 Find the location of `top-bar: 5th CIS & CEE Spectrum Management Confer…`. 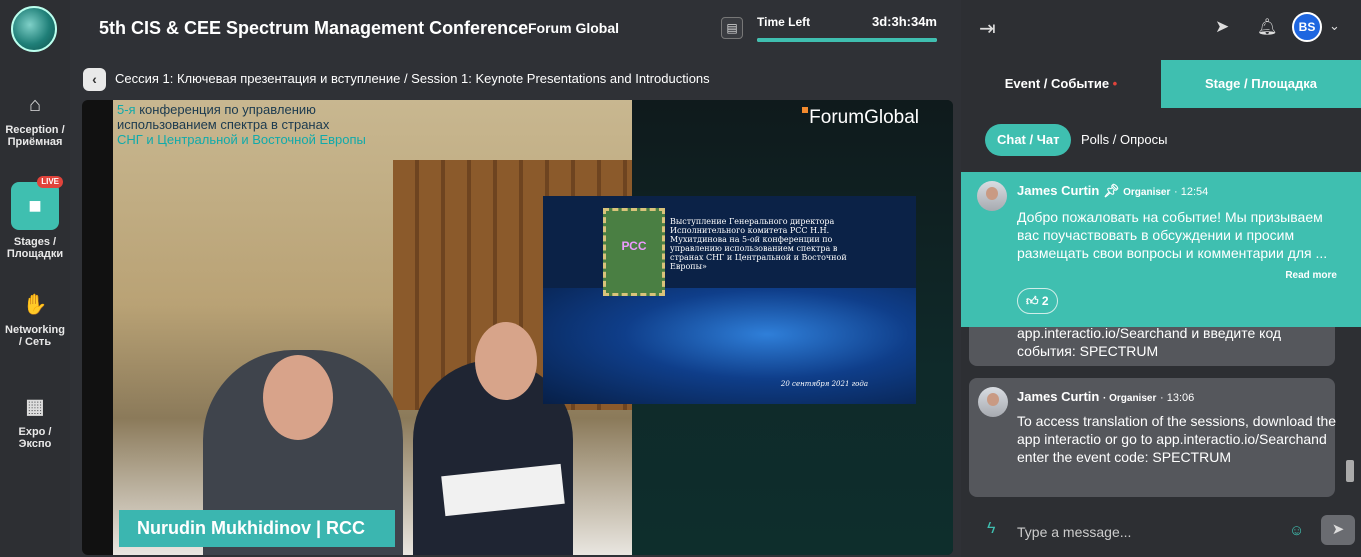

top-bar: 5th CIS & CEE Spectrum Management Confer… is located at coordinates (515, 29).